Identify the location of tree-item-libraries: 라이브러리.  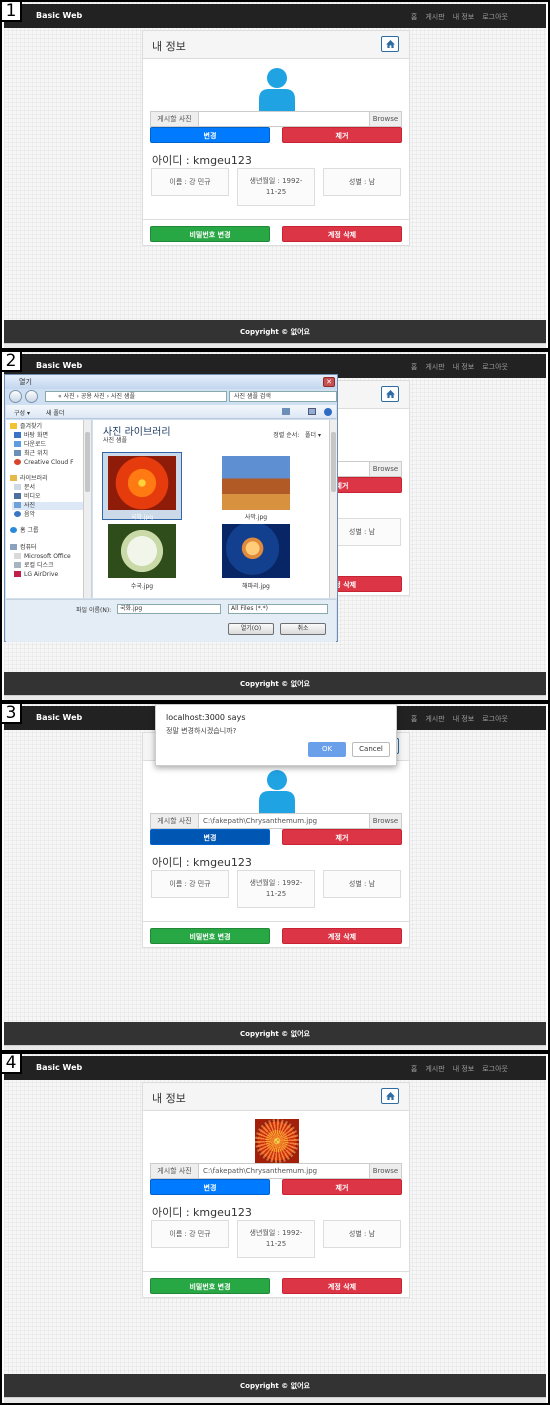
(29, 479).